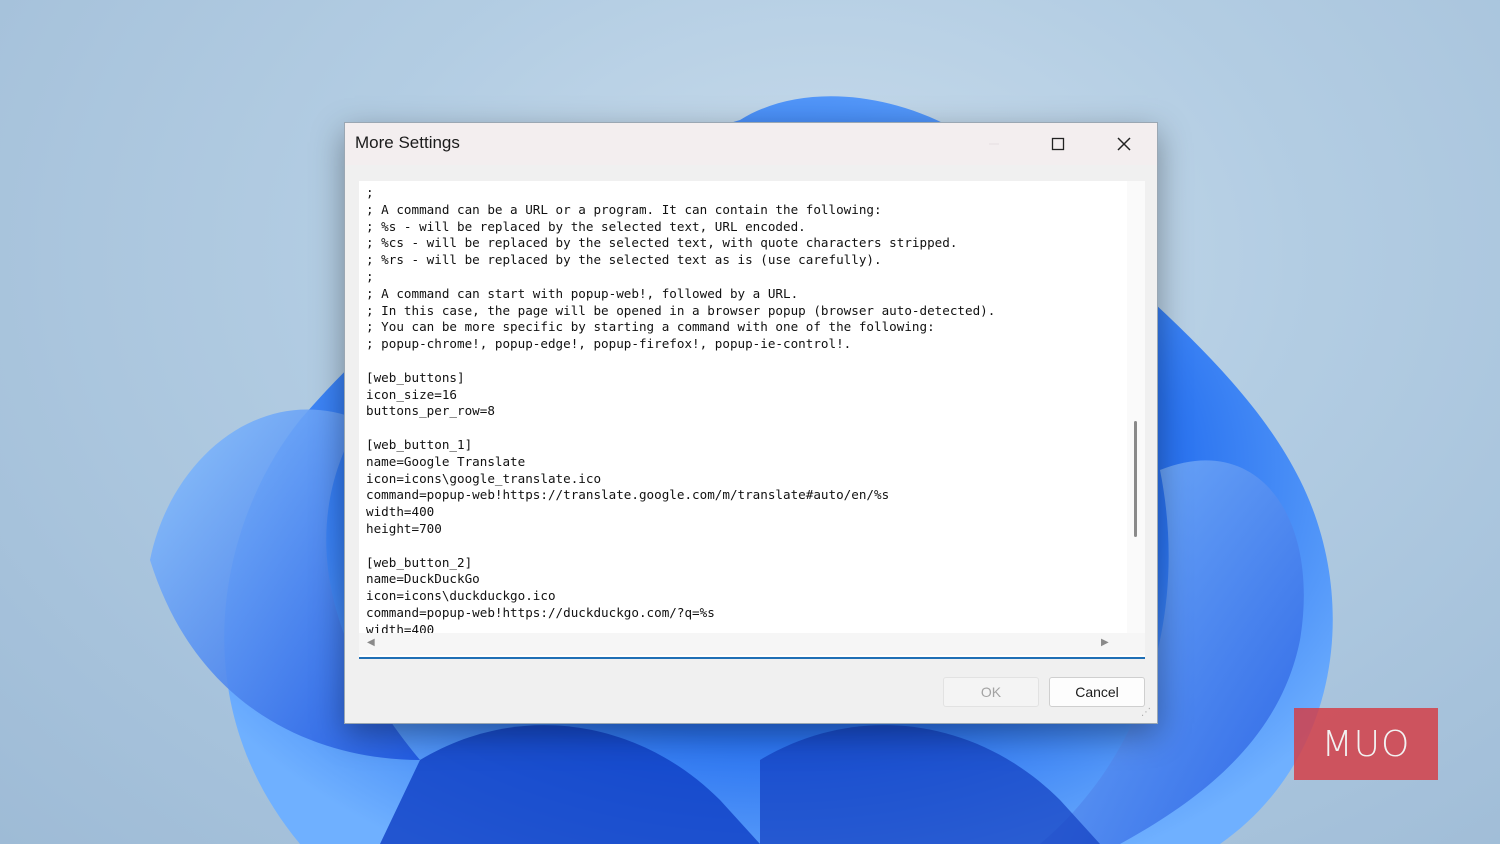  What do you see at coordinates (751, 144) in the screenshot?
I see `title-bar: More Settings` at bounding box center [751, 144].